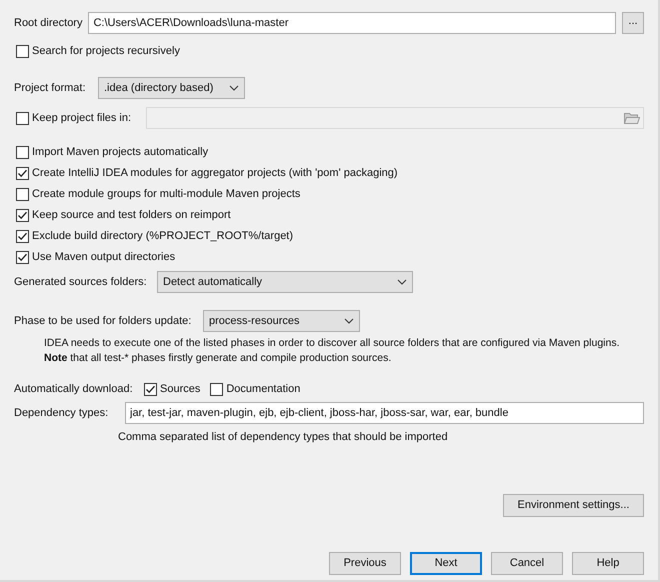  I want to click on dependency-types-field: jar, test-jar, maven-plugin, ejb, ejb-client, jboss-har, jboss-sar, war, ear, bundle, so click(384, 413).